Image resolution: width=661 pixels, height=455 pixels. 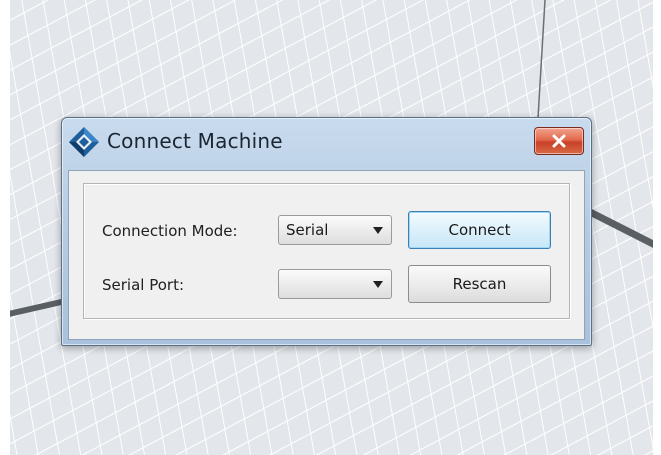 I want to click on serial-port-label: Serial Port:, so click(x=143, y=285).